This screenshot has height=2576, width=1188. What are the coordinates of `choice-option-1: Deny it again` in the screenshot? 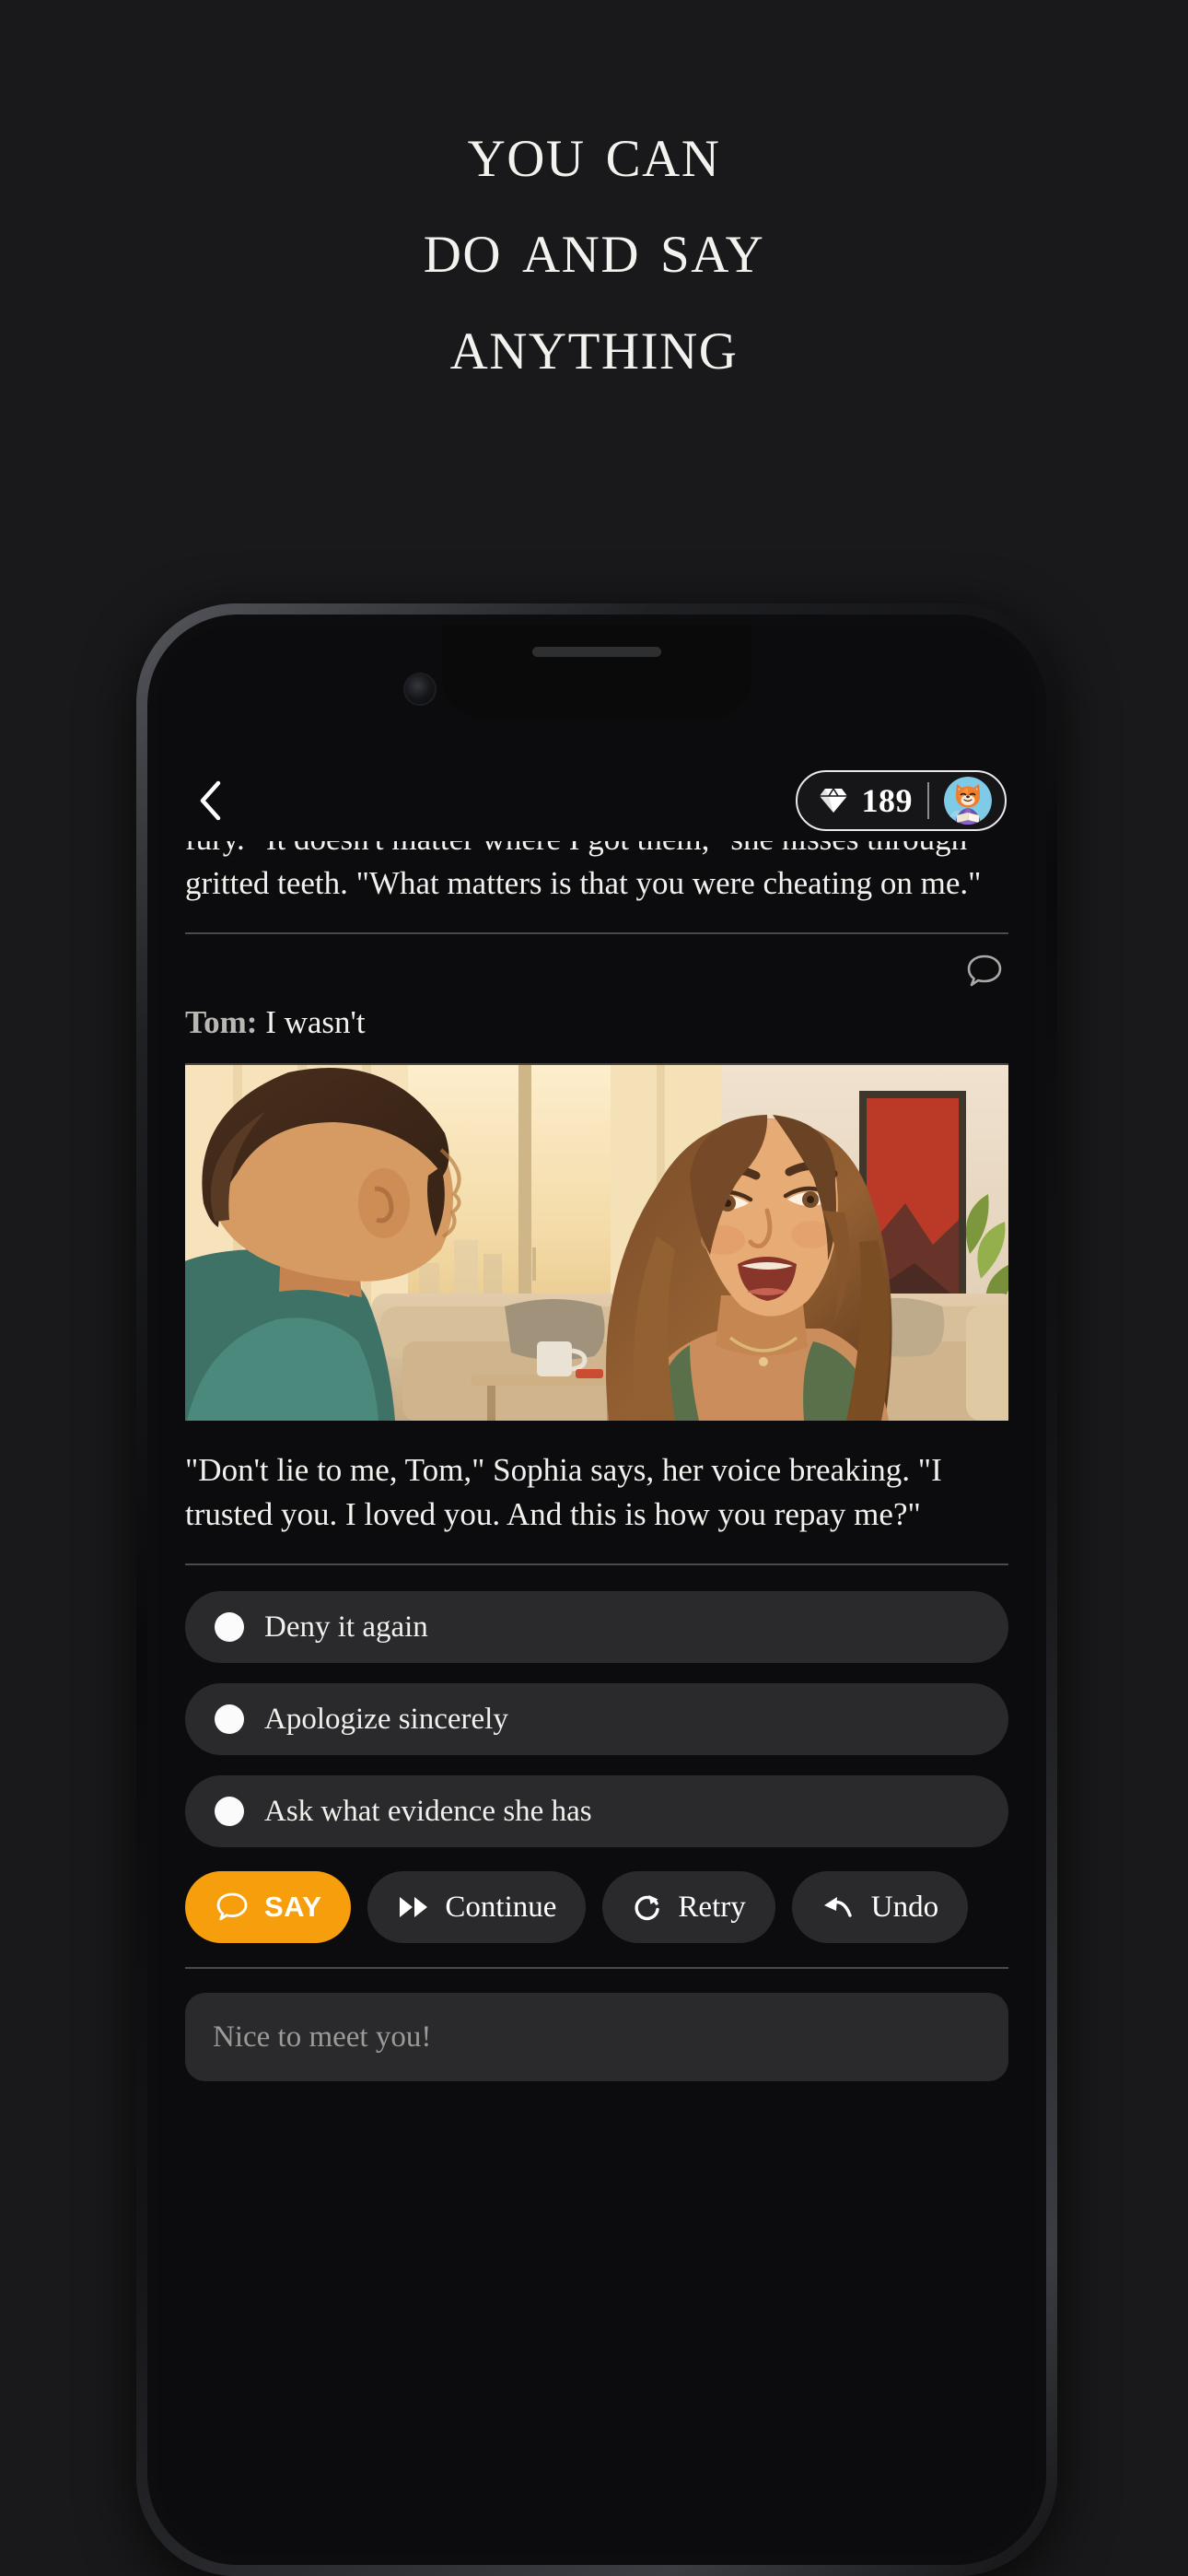 It's located at (596, 1627).